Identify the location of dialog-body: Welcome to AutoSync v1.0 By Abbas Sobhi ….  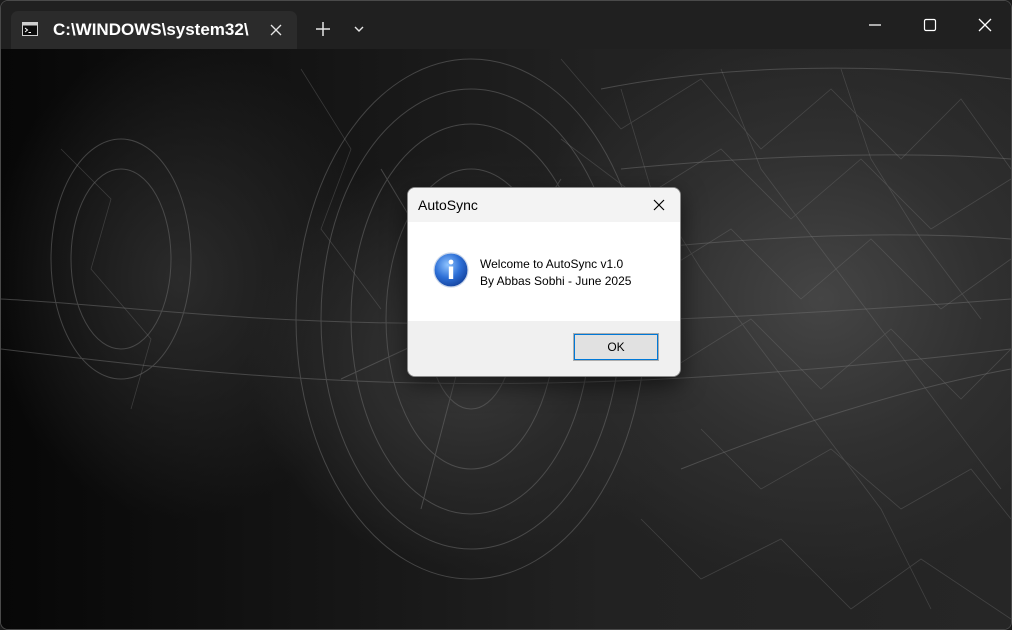
(544, 271).